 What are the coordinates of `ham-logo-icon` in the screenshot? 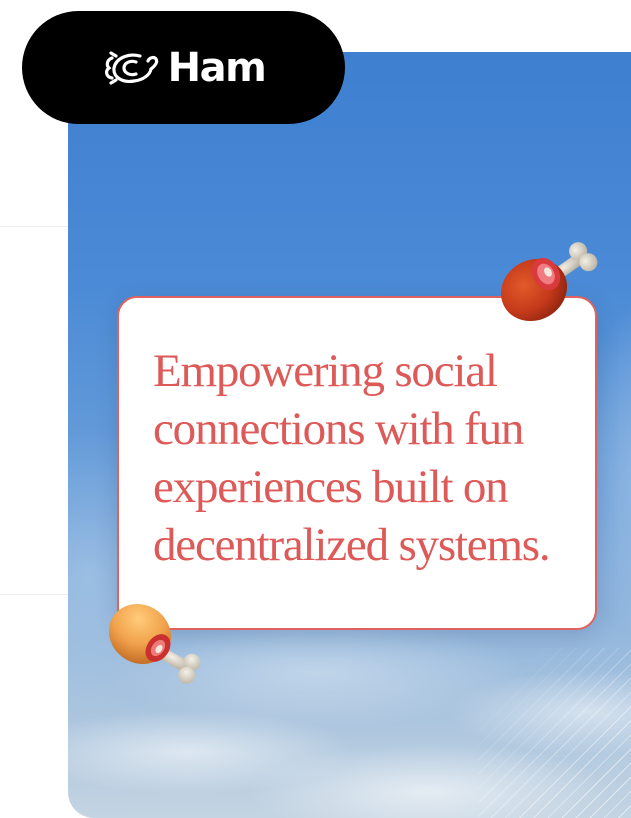 It's located at (131, 67).